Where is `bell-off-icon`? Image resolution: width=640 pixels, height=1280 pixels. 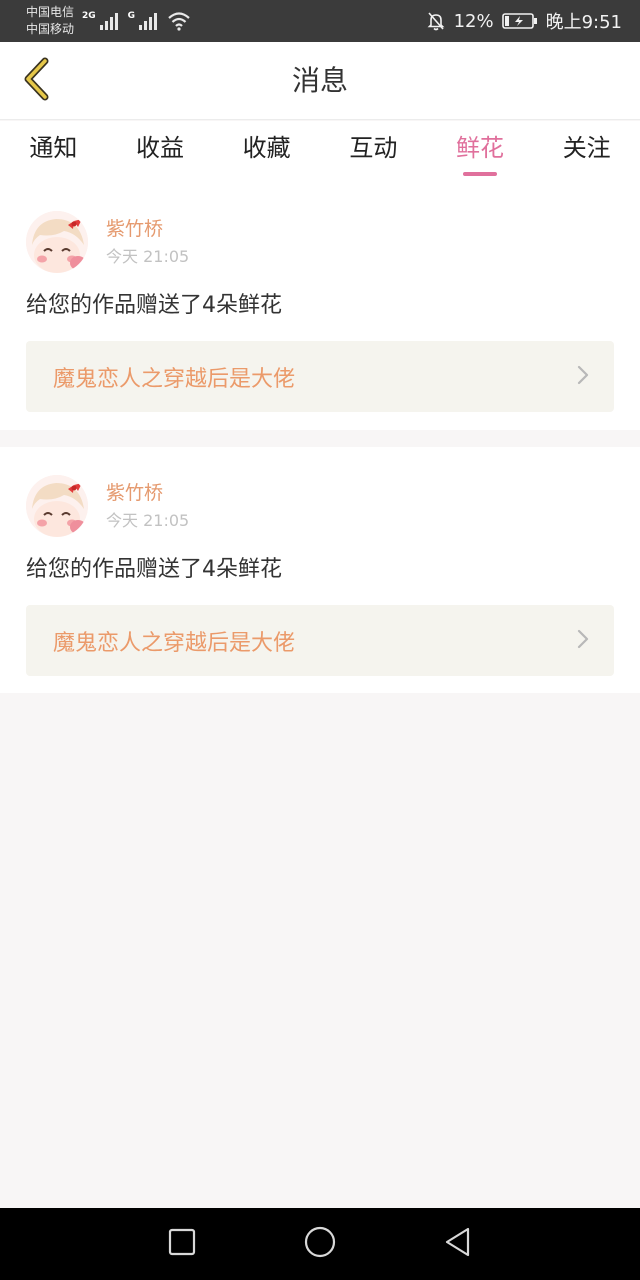 bell-off-icon is located at coordinates (436, 21).